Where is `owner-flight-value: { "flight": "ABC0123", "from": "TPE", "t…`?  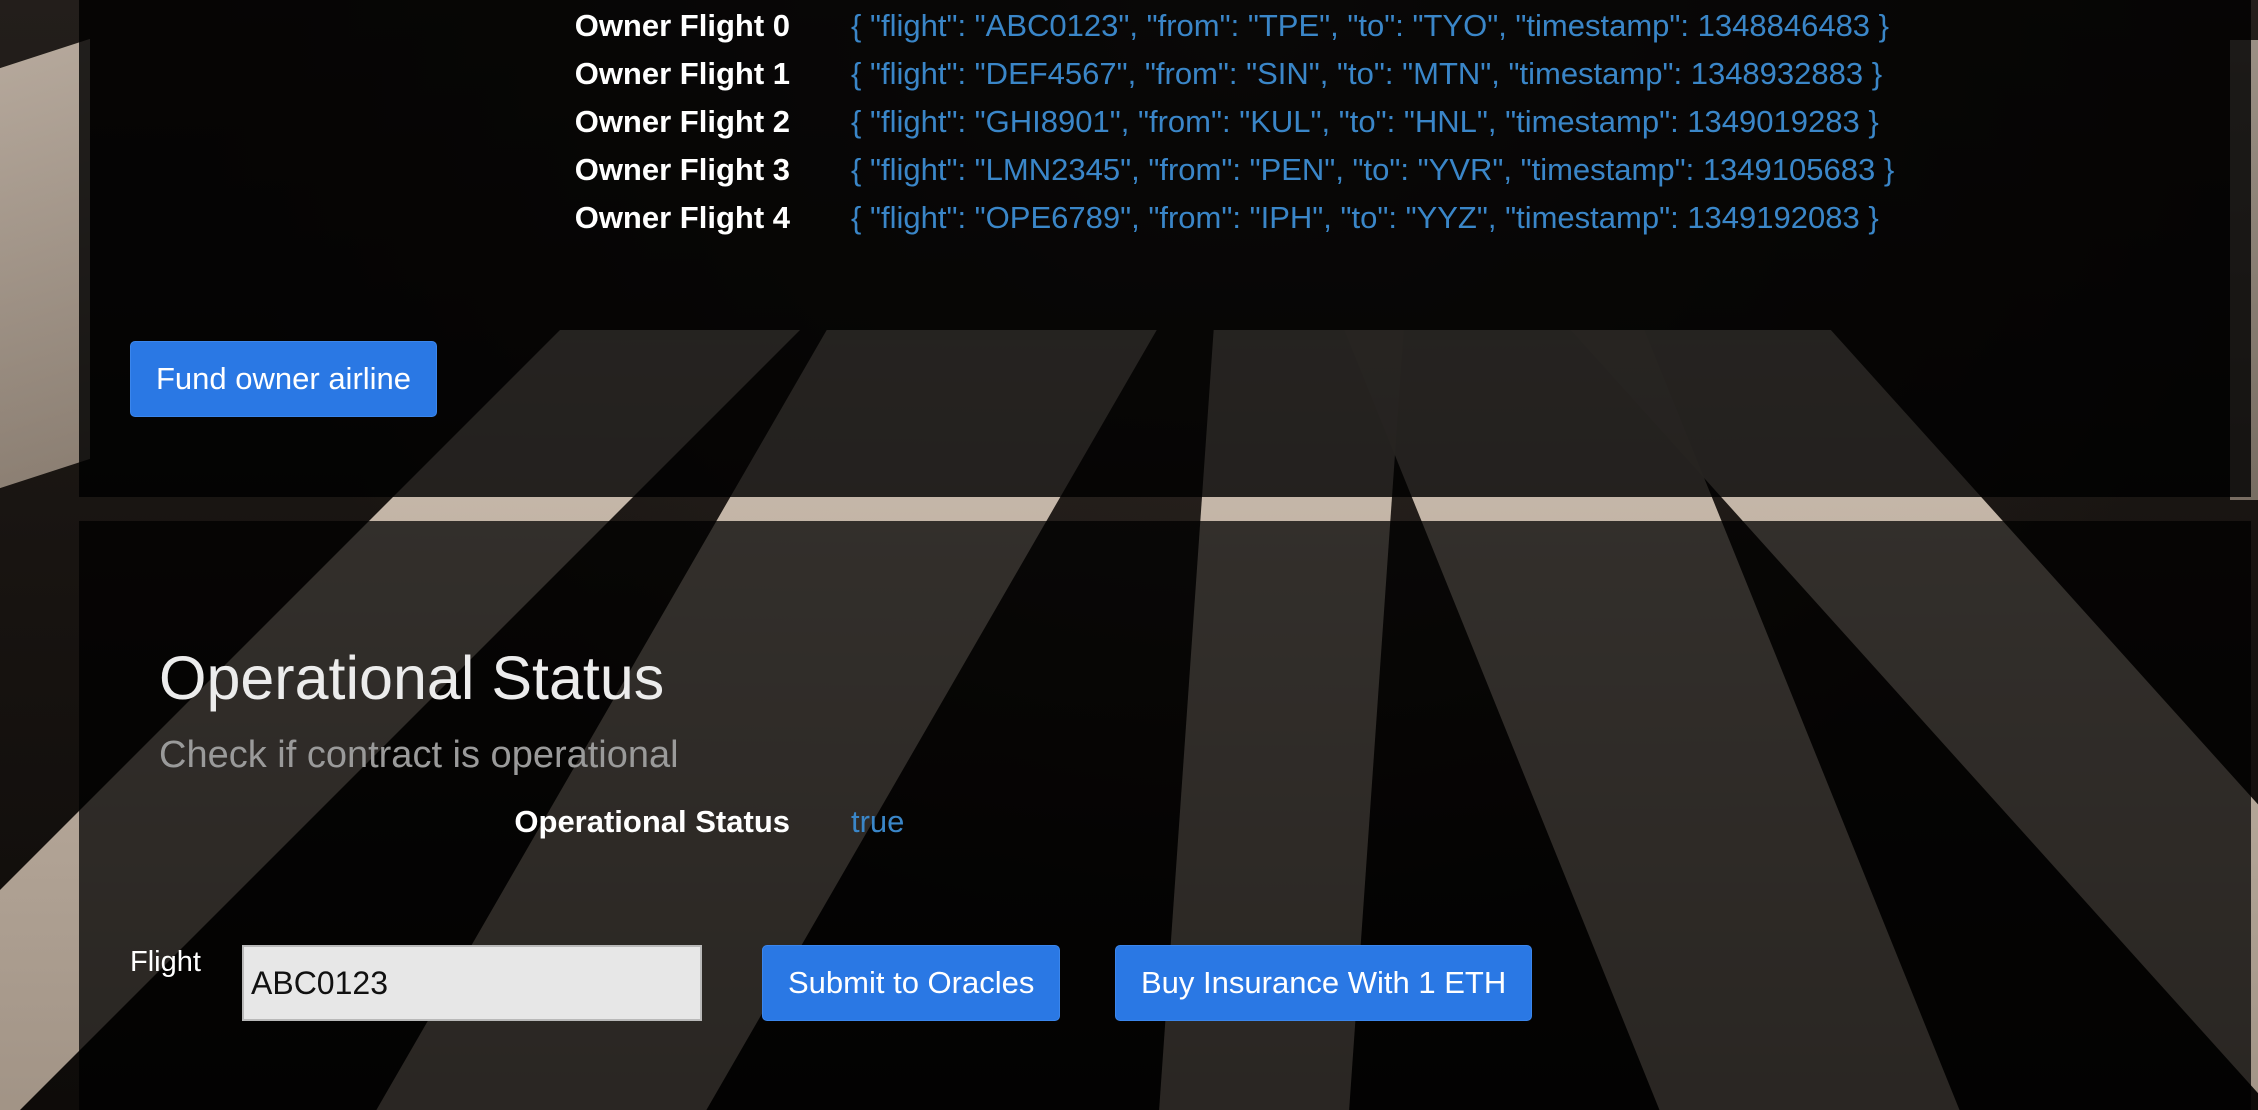
owner-flight-value: { "flight": "ABC0123", "from": "TPE", "t… is located at coordinates (1370, 25).